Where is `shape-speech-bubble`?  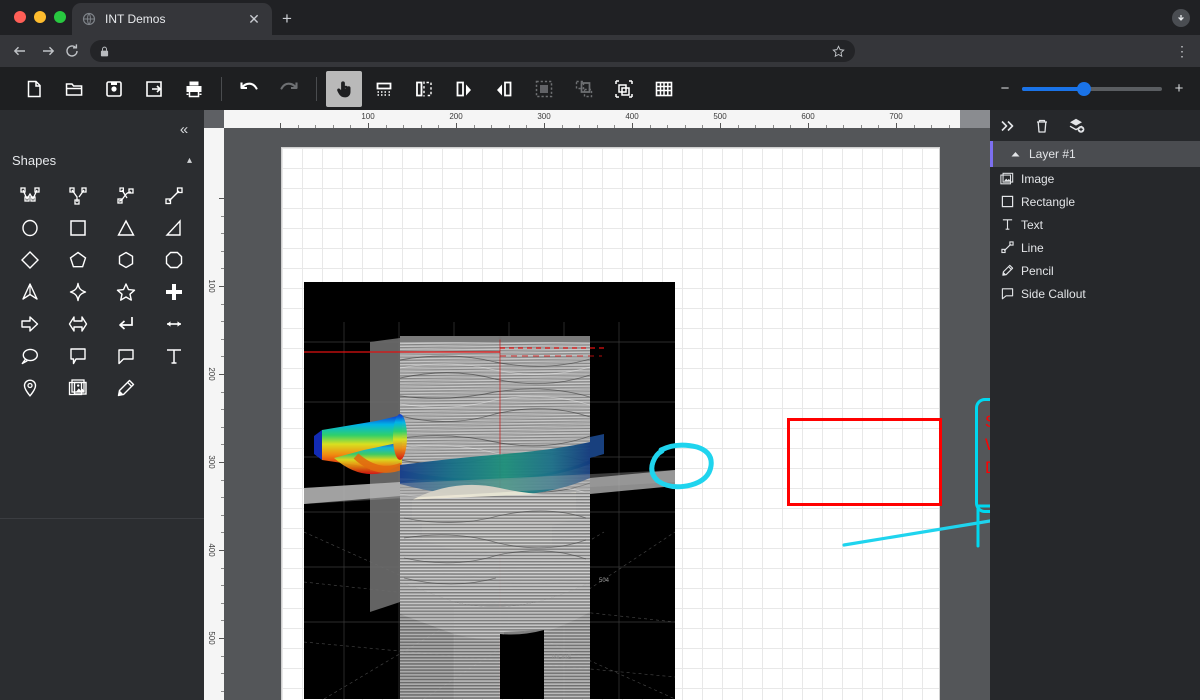
shape-speech-bubble is located at coordinates (30, 356).